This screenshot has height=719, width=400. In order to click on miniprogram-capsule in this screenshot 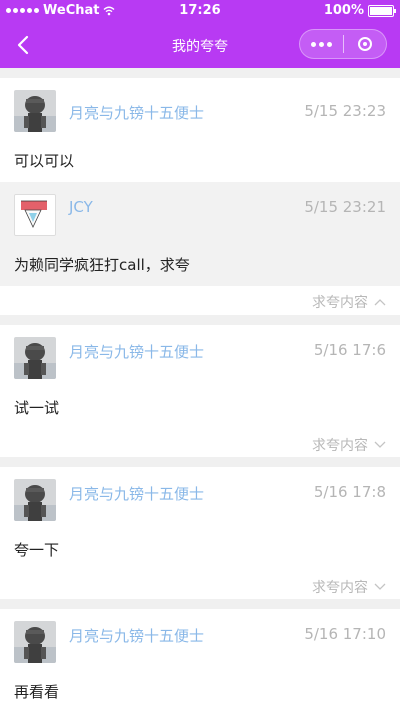, I will do `click(343, 44)`.